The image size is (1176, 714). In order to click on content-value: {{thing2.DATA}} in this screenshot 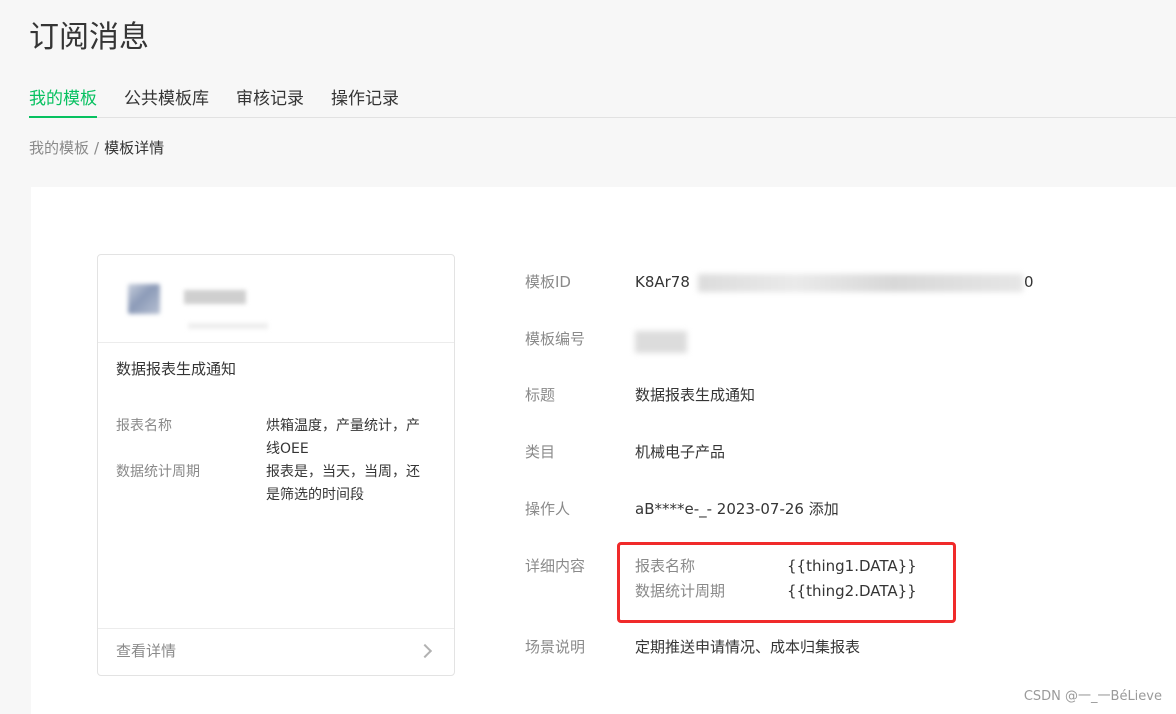, I will do `click(852, 591)`.